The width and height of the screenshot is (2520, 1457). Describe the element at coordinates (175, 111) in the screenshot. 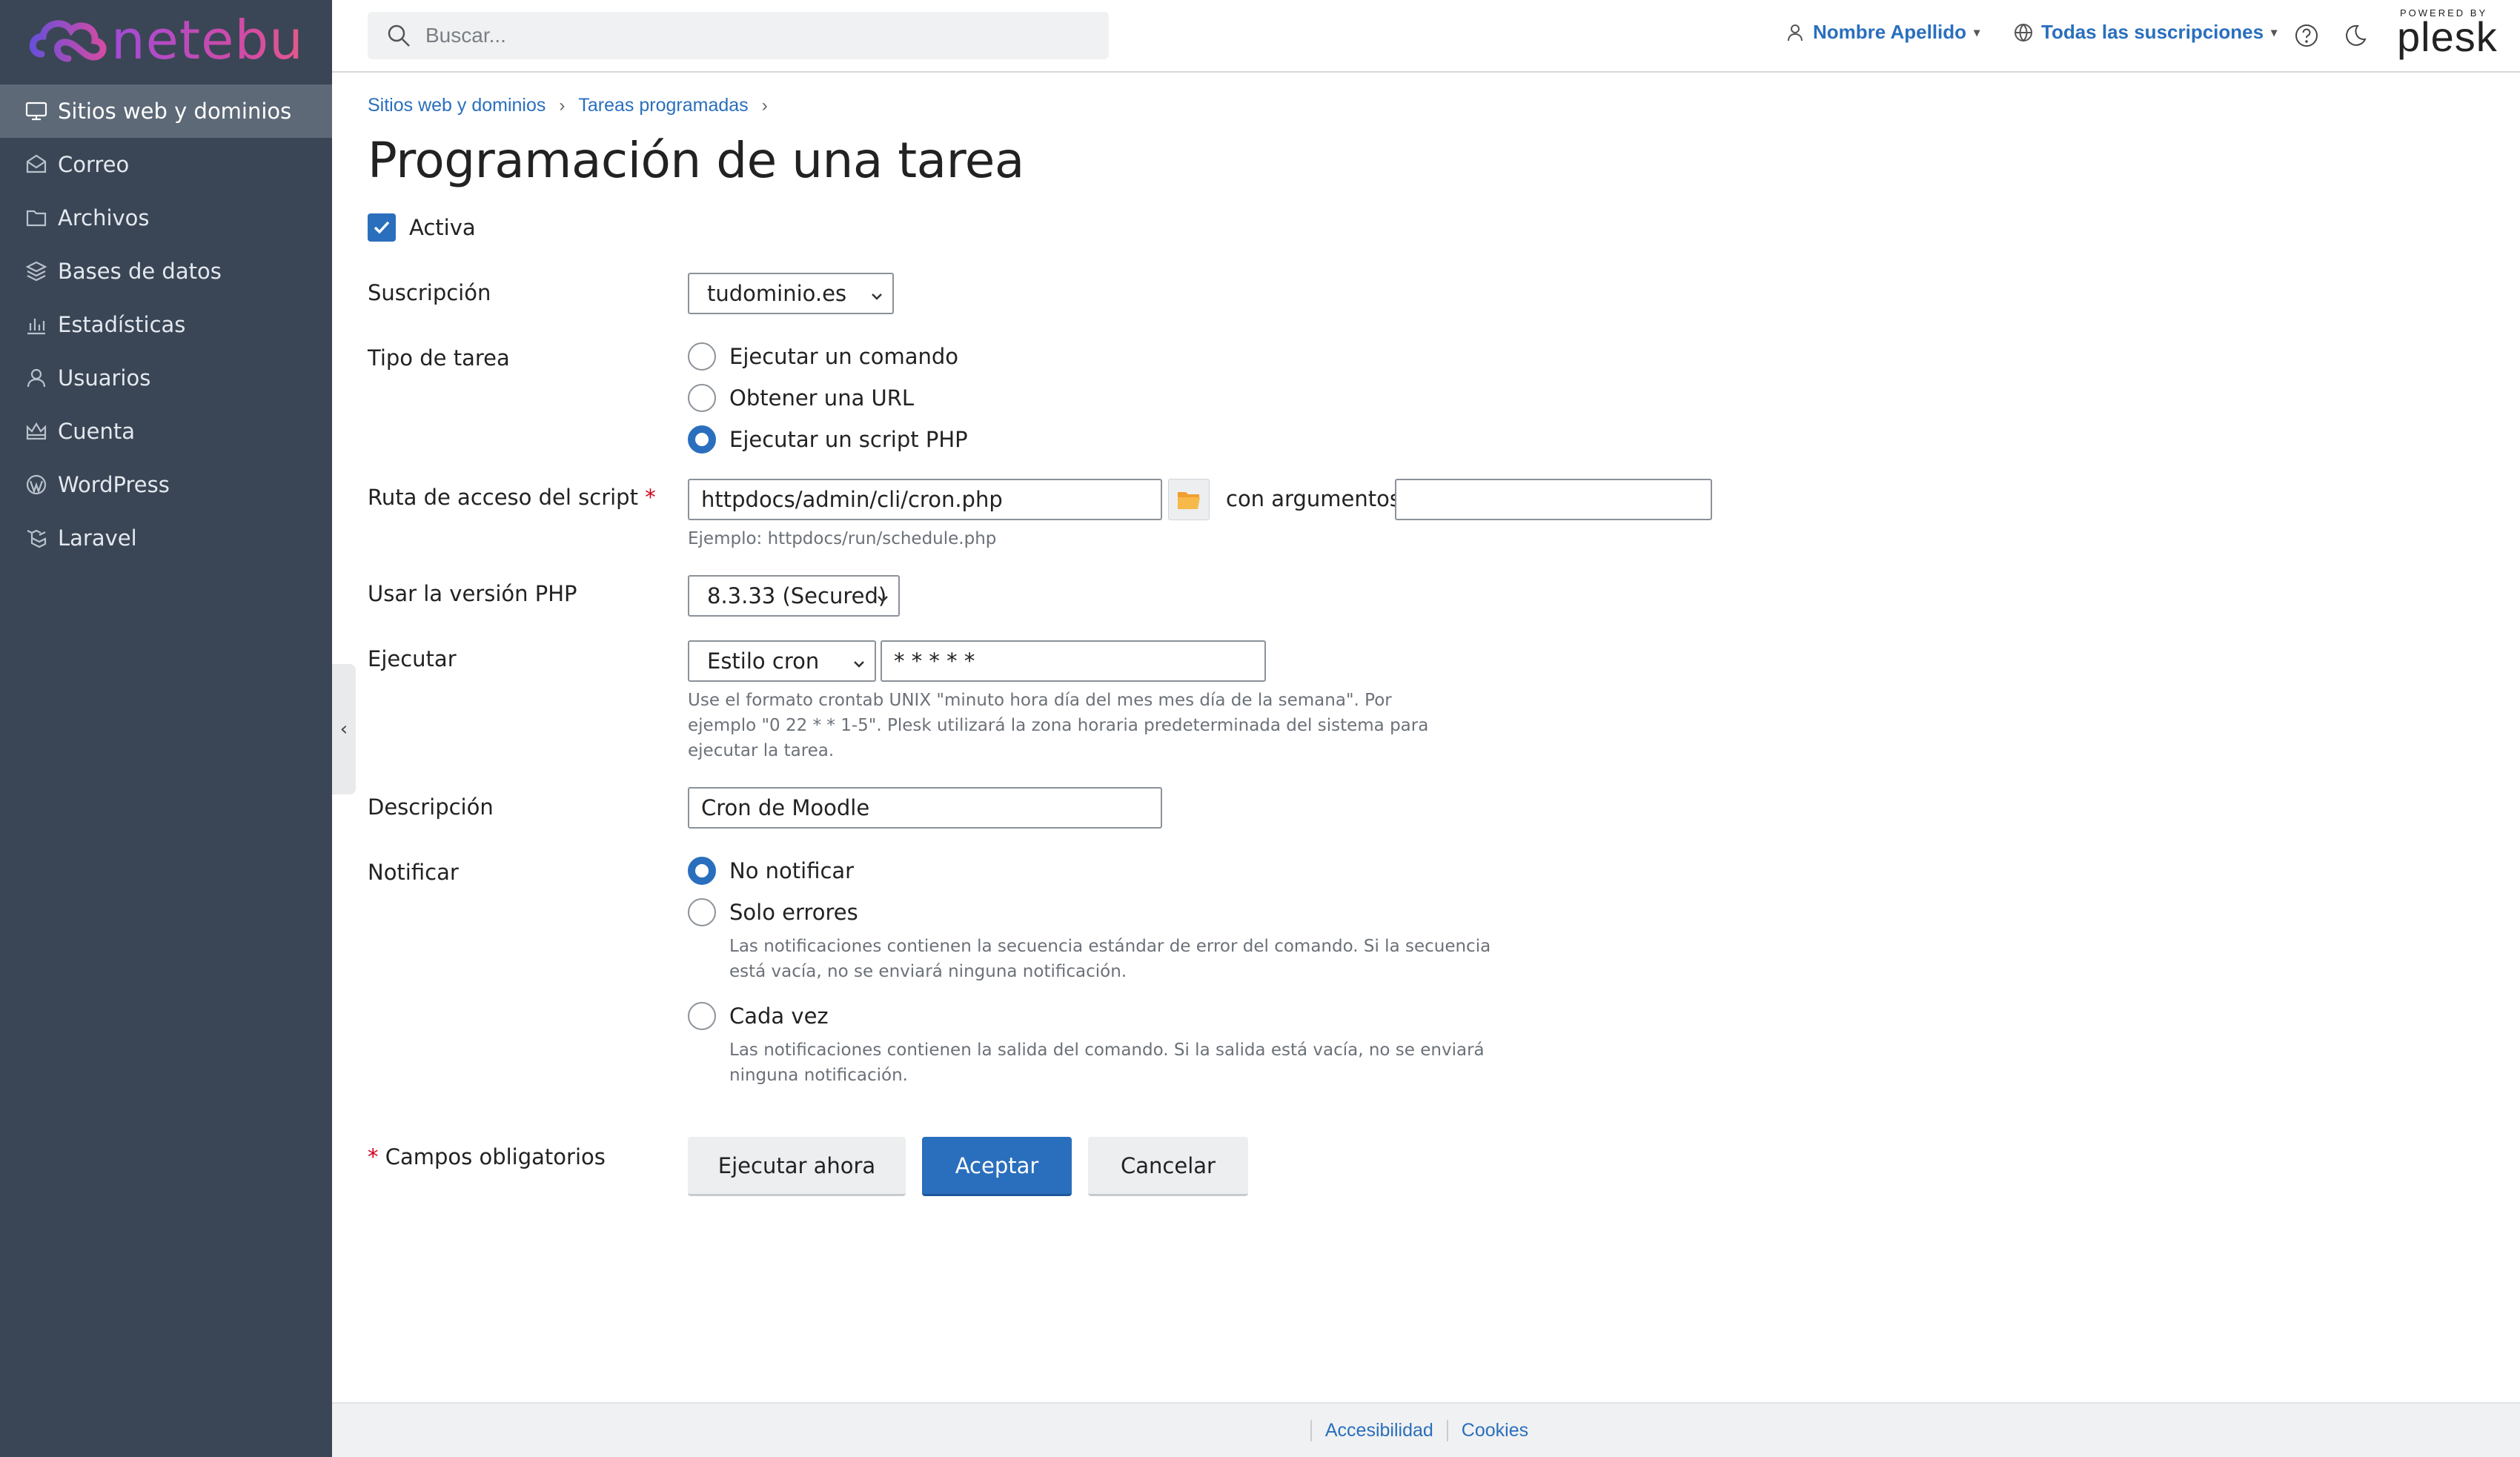

I see `sidebar-item-label: Sitios web y dominios` at that location.